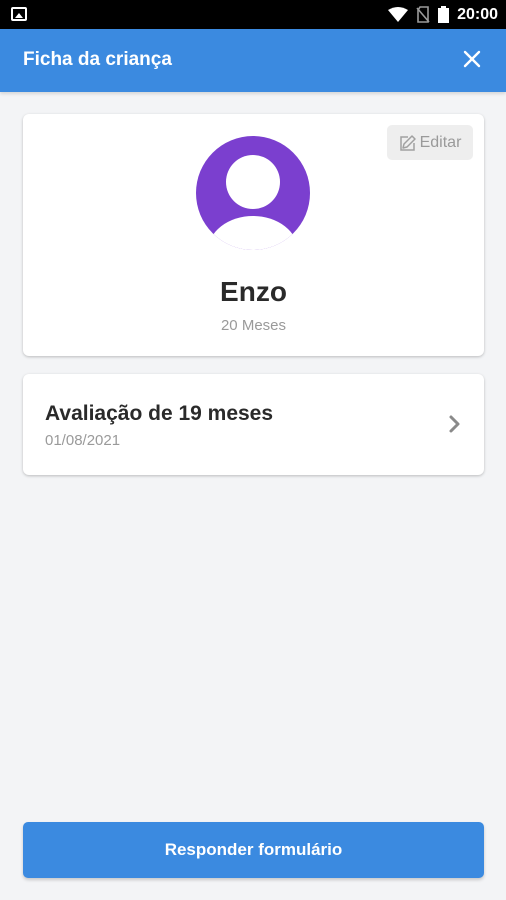  I want to click on battery-icon, so click(444, 14).